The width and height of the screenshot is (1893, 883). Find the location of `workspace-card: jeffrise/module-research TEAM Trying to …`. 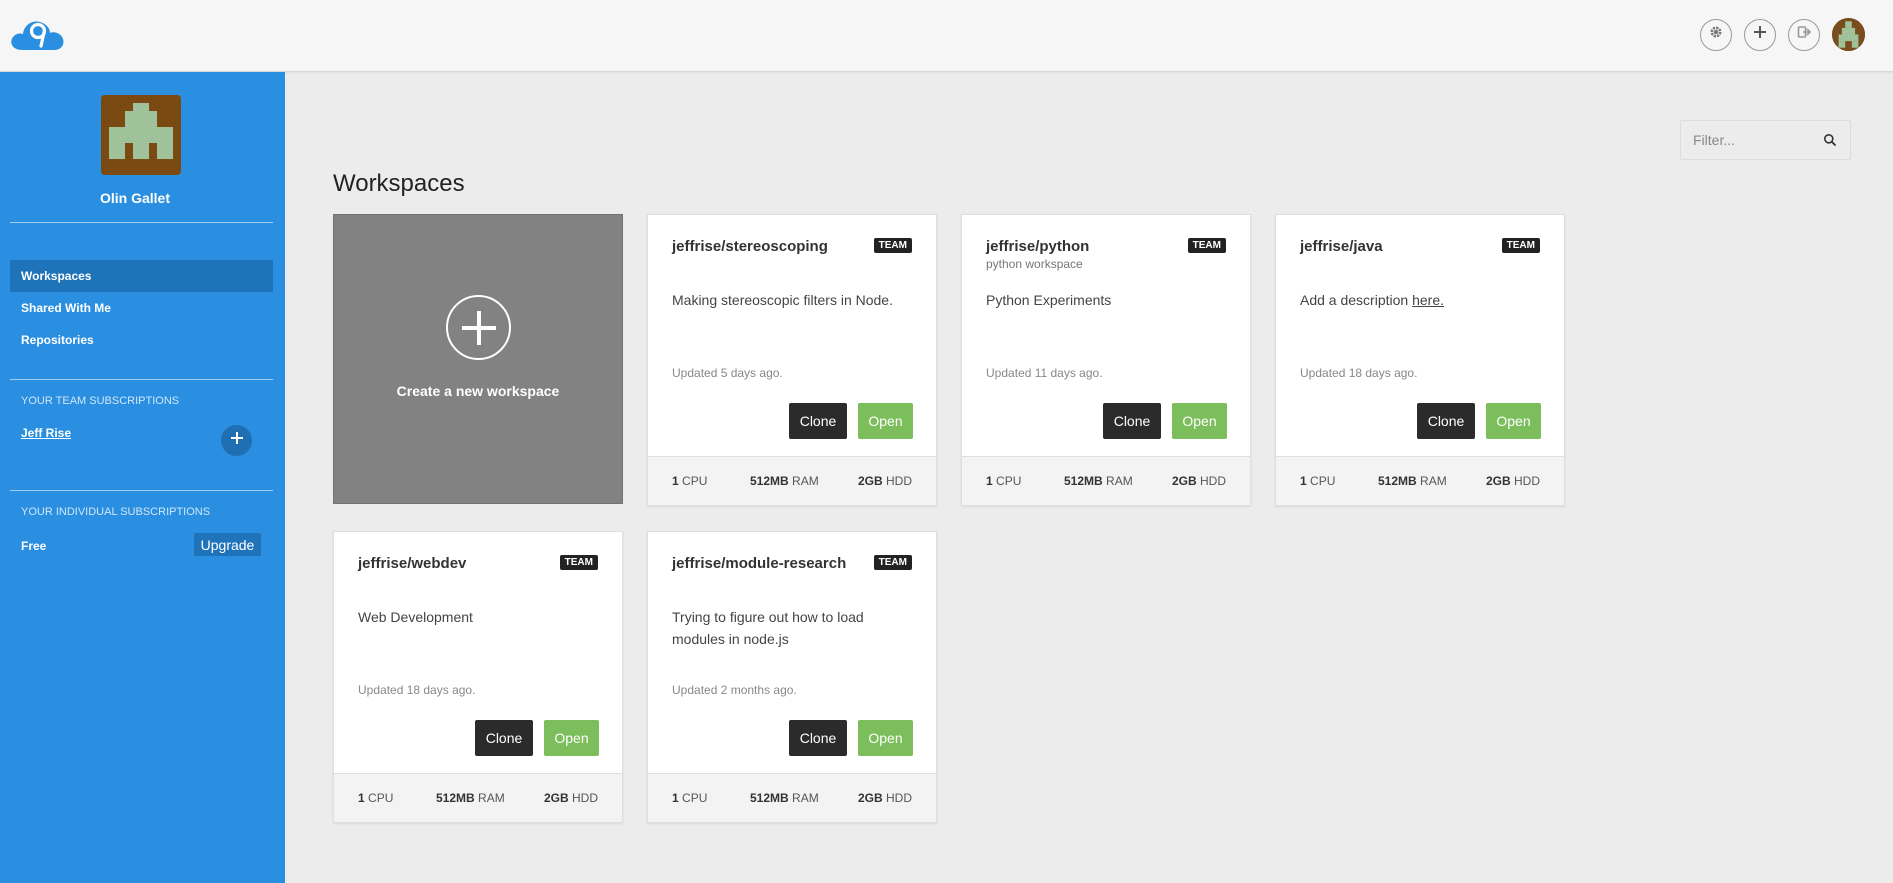

workspace-card: jeffrise/module-research TEAM Trying to … is located at coordinates (792, 677).